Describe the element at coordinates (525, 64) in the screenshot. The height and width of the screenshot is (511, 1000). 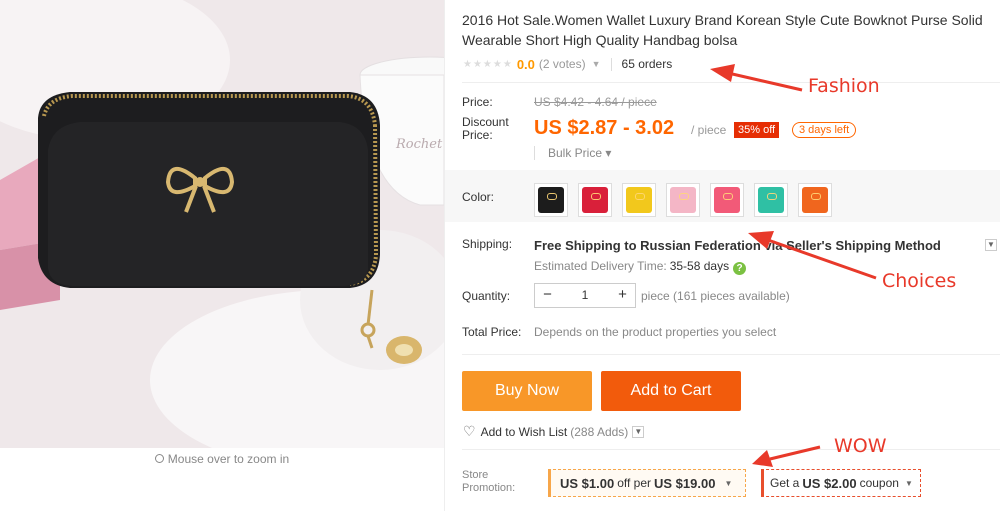
I see `rating-value: 0.0` at that location.